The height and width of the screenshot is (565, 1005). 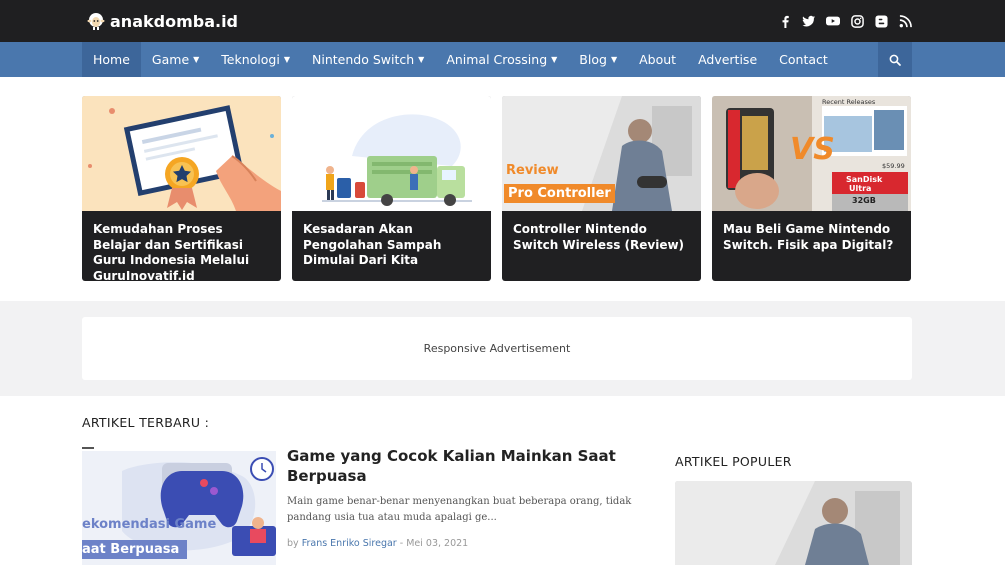 I want to click on facebook-icon, so click(x=785, y=21).